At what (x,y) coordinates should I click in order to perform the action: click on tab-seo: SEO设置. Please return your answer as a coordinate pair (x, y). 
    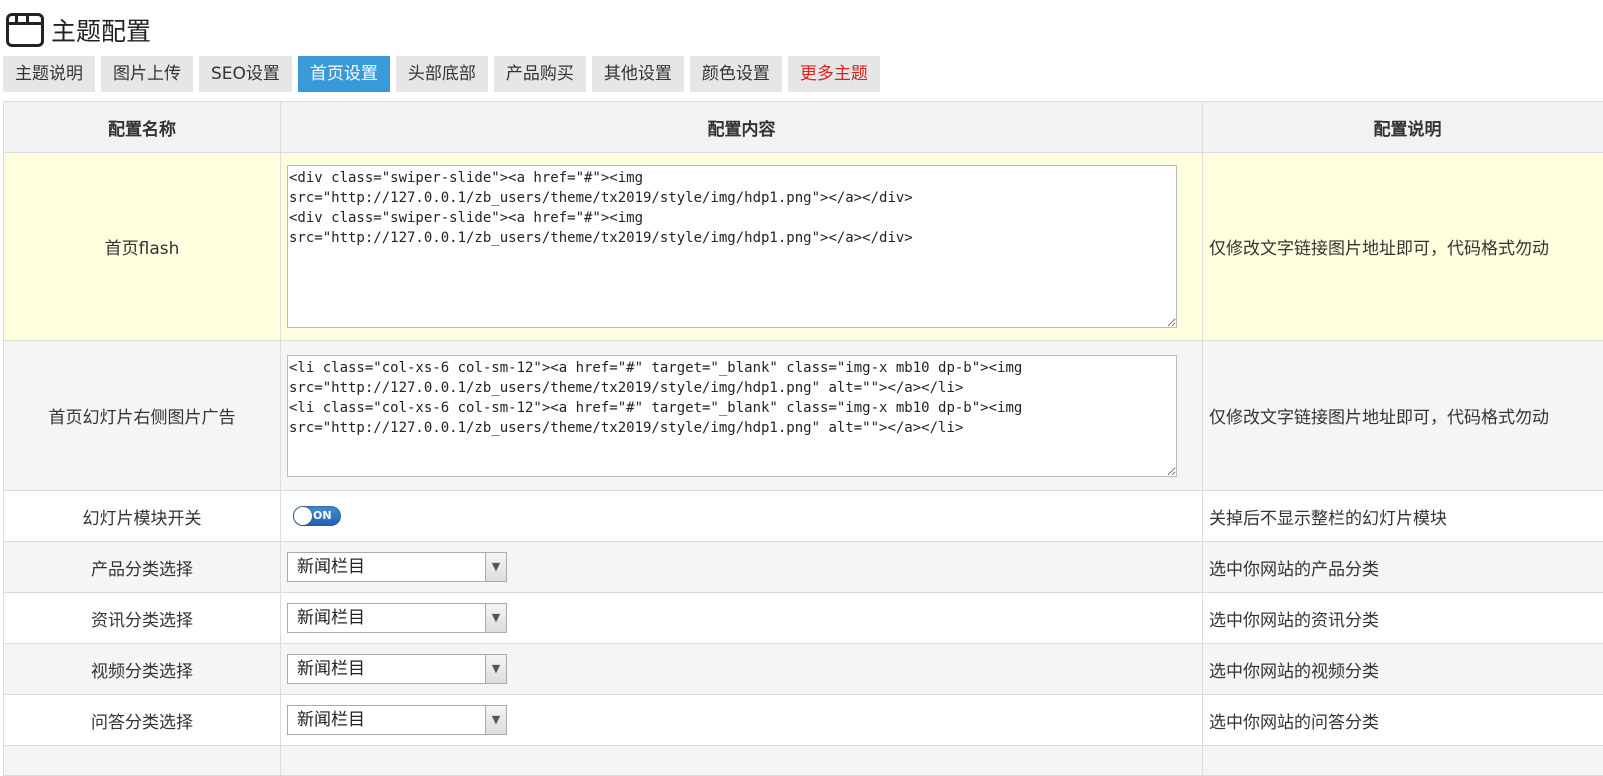
    Looking at the image, I should click on (245, 74).